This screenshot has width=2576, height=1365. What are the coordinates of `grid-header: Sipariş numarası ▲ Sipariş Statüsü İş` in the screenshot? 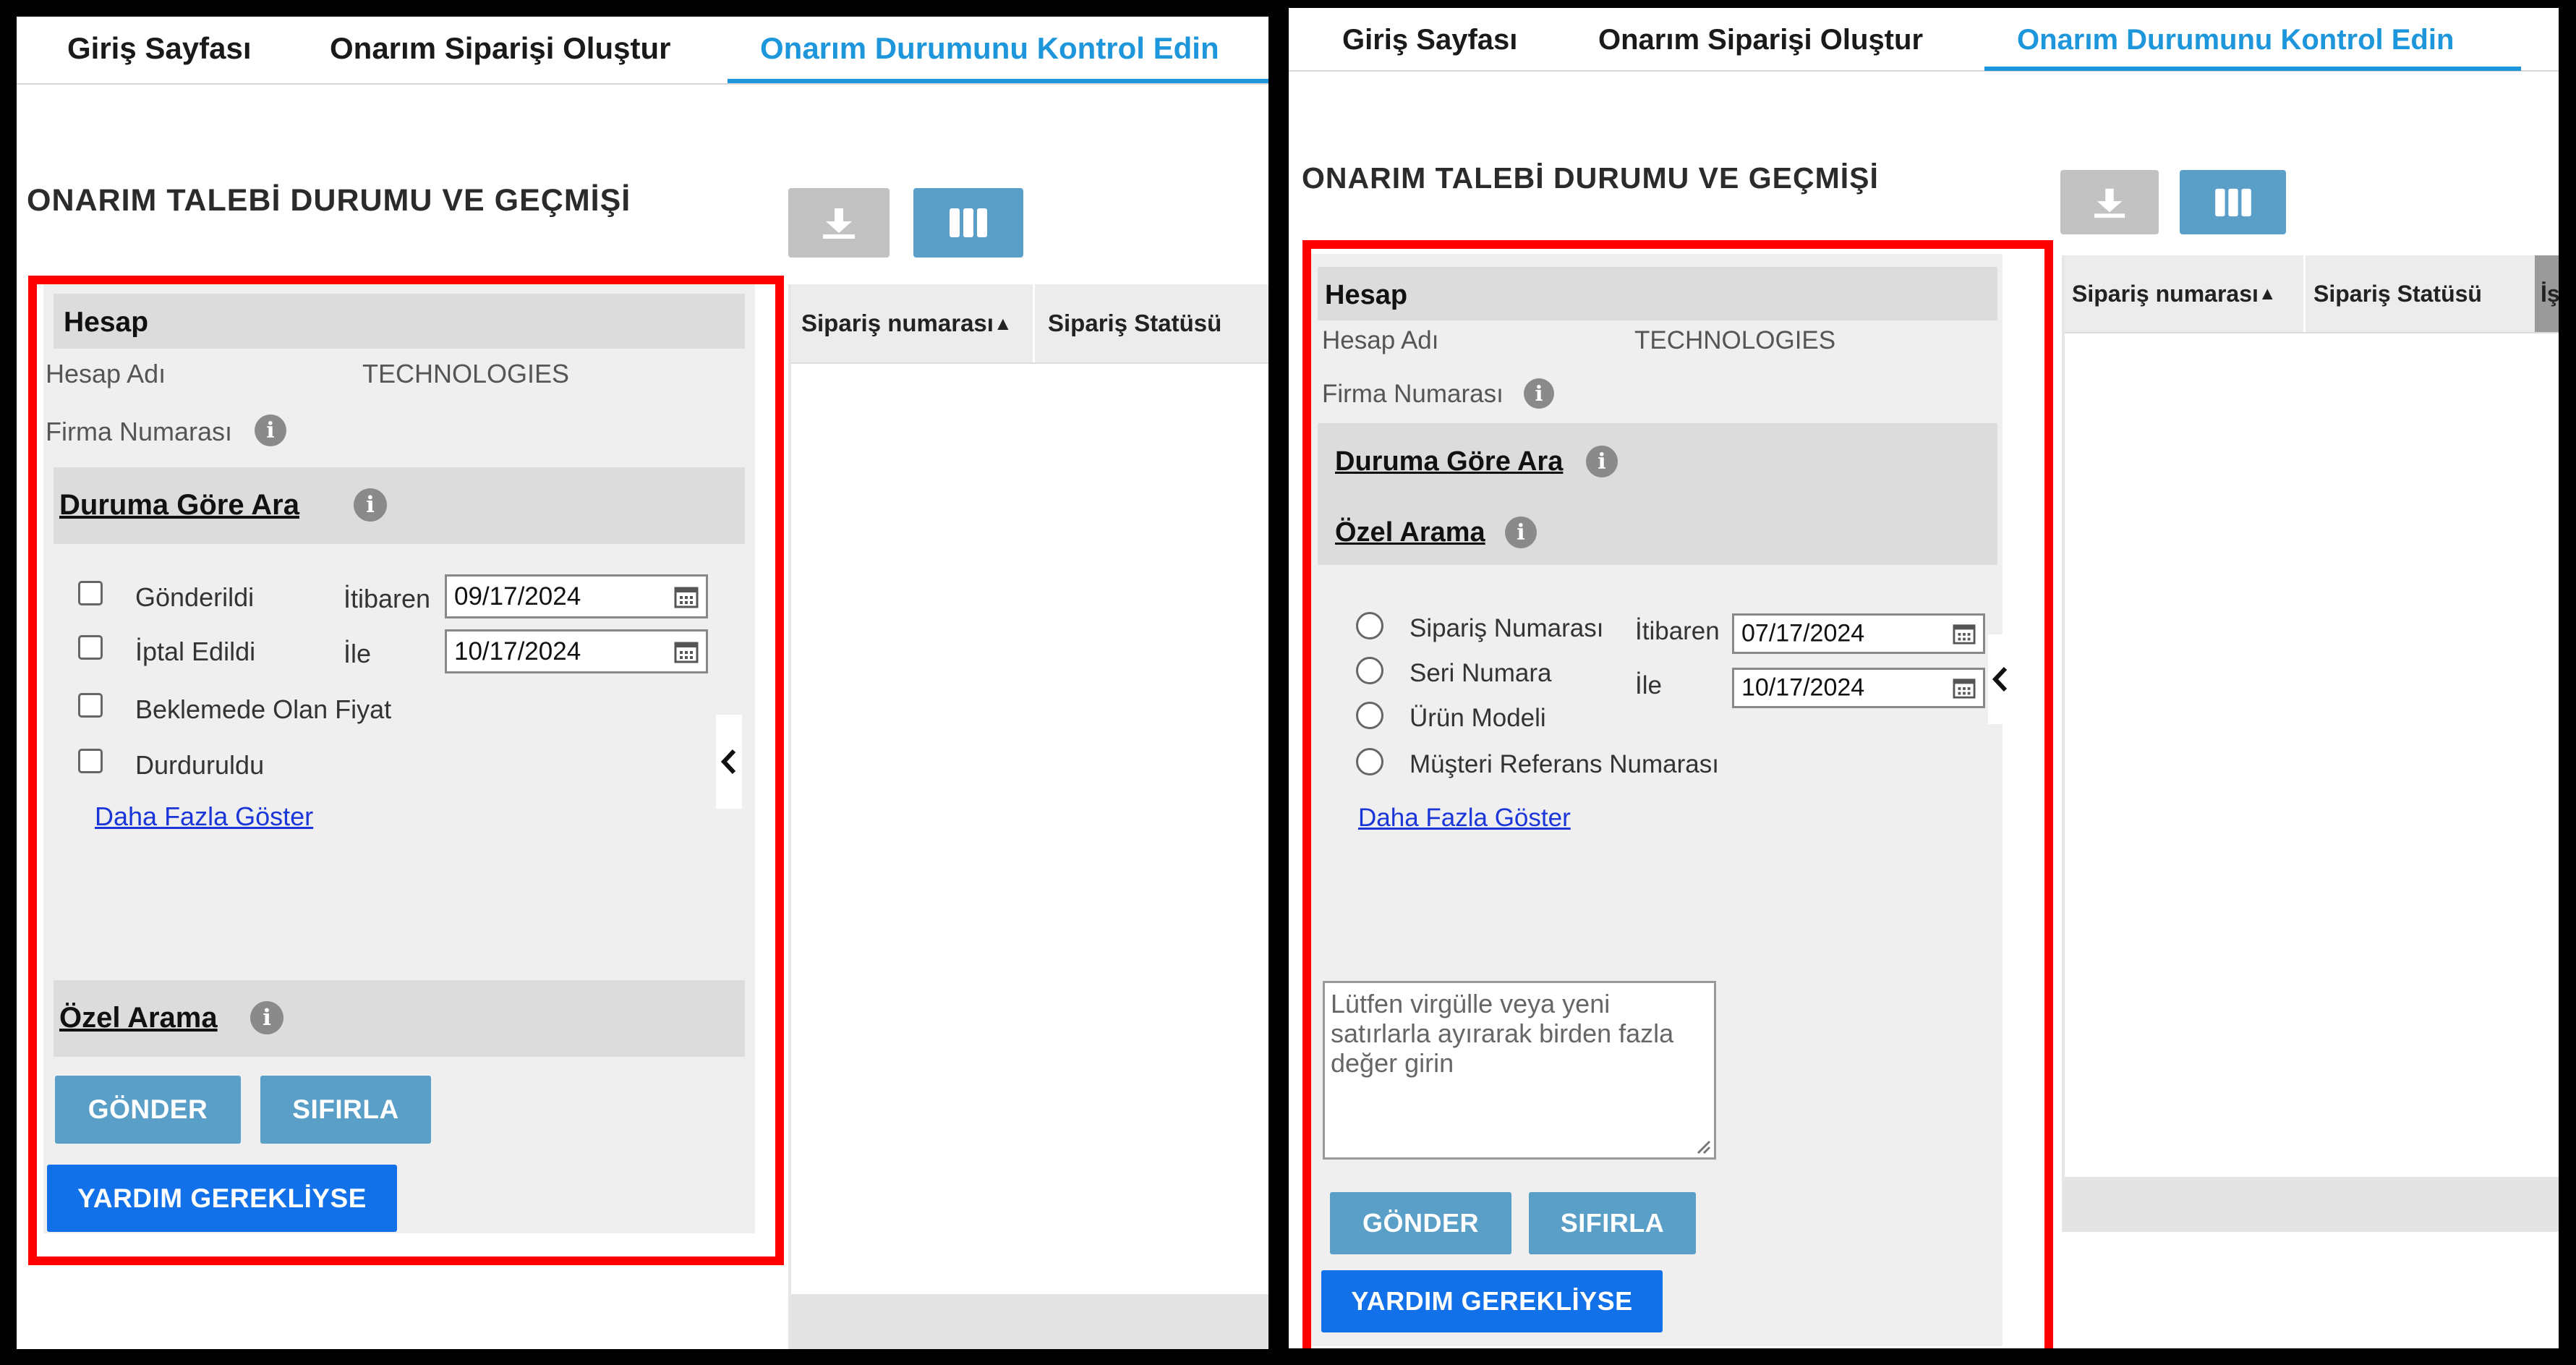 It's located at (2312, 294).